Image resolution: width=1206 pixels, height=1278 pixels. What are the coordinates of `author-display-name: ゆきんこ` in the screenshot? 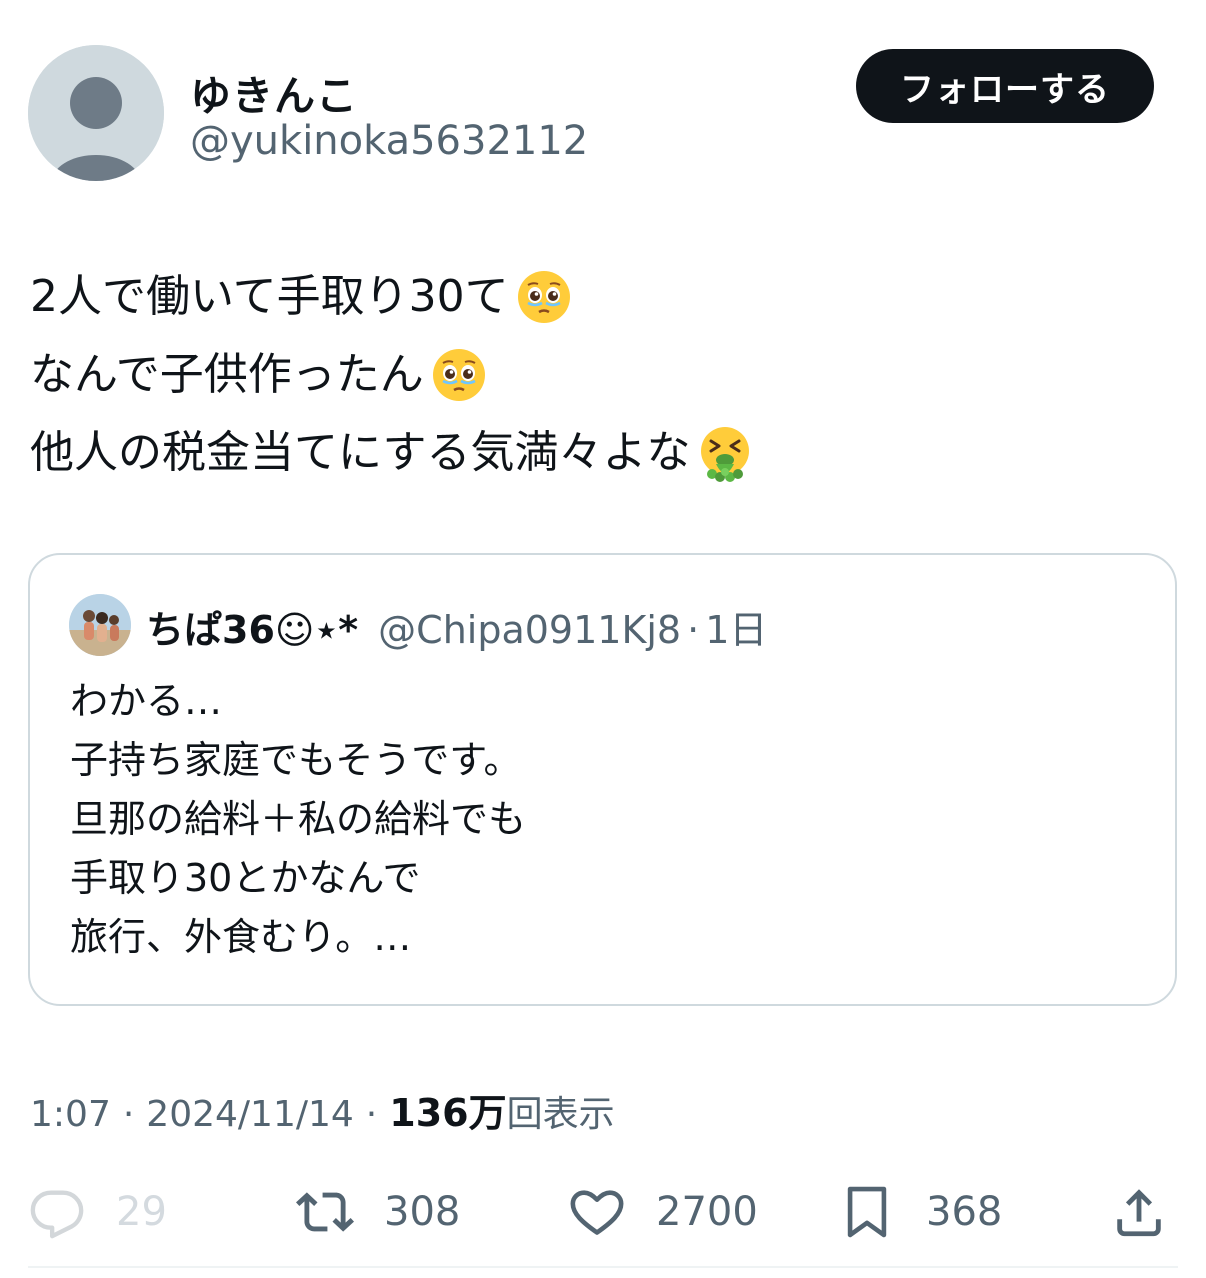 It's located at (274, 92).